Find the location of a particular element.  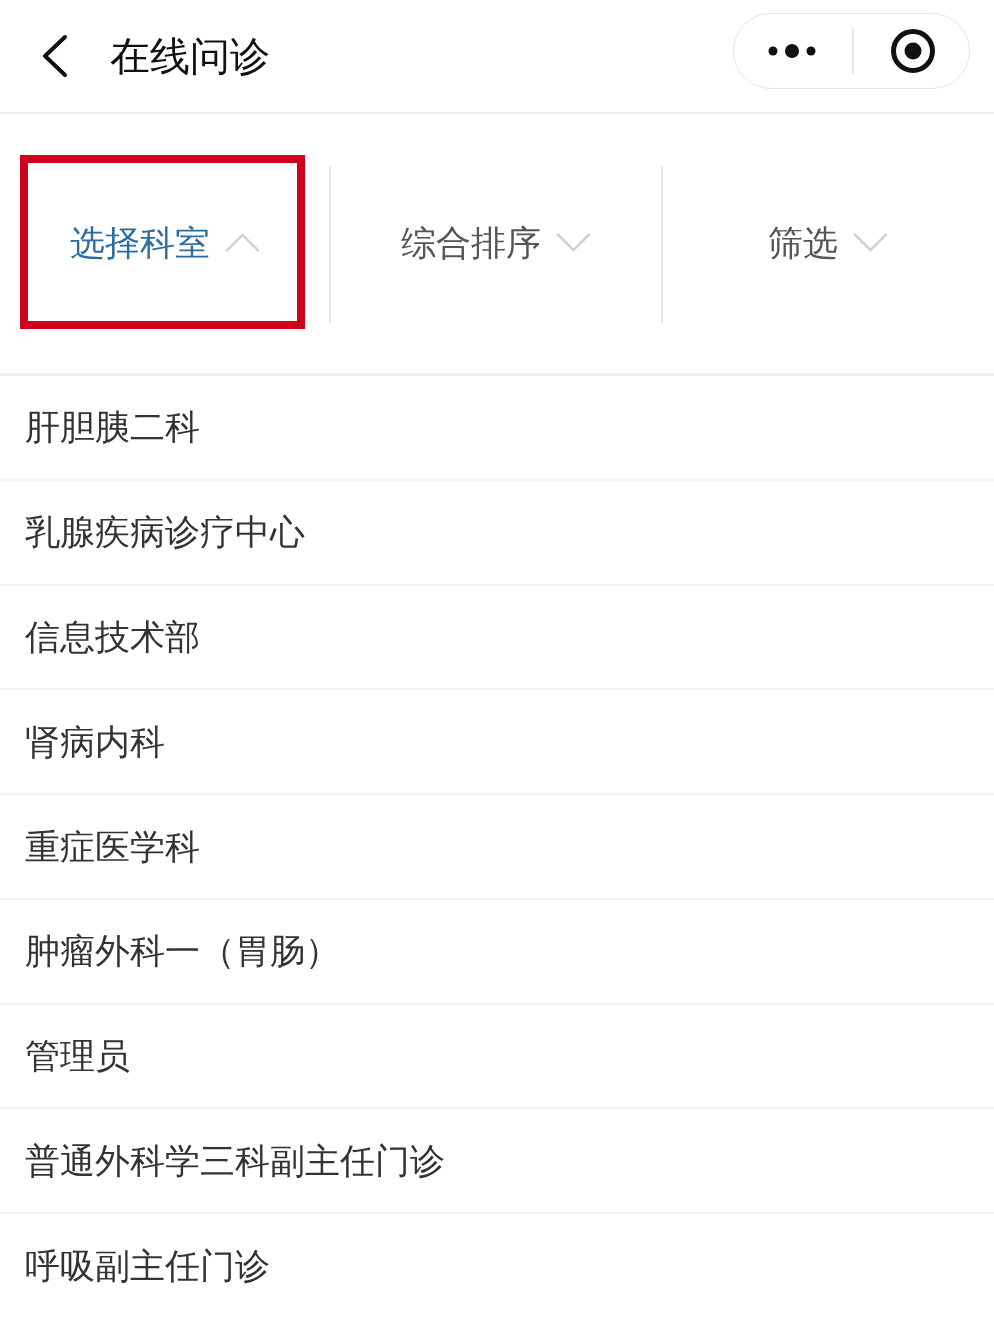

more-icon is located at coordinates (792, 51).